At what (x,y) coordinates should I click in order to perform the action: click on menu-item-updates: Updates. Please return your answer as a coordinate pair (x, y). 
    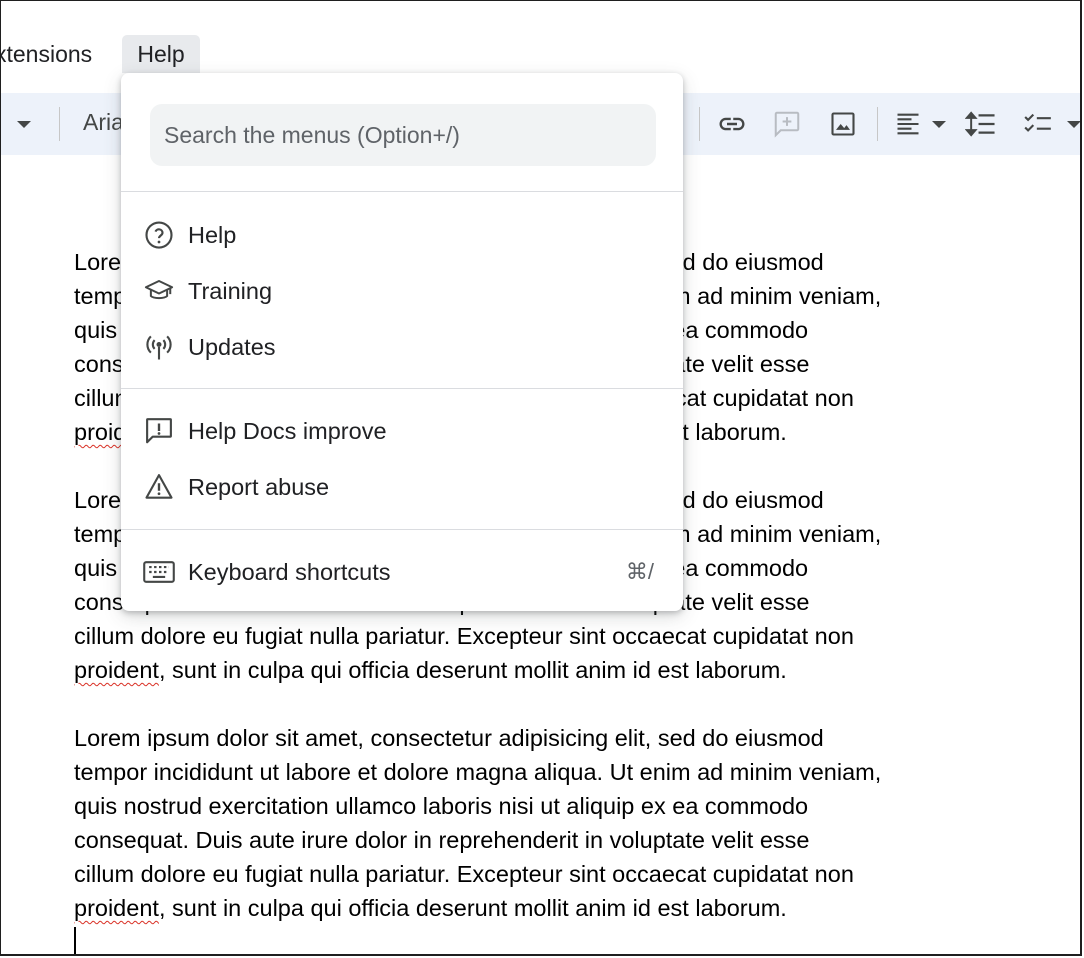
    Looking at the image, I should click on (402, 347).